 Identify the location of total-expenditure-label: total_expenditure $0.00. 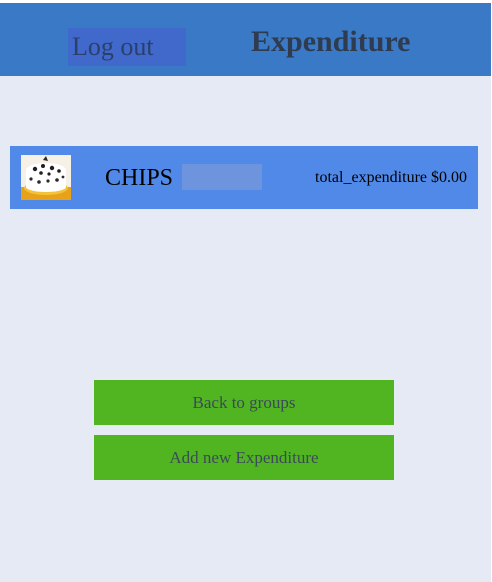
(391, 177).